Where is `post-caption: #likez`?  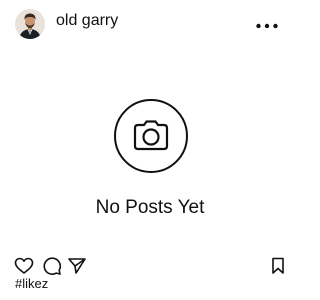
post-caption: #likez is located at coordinates (32, 283).